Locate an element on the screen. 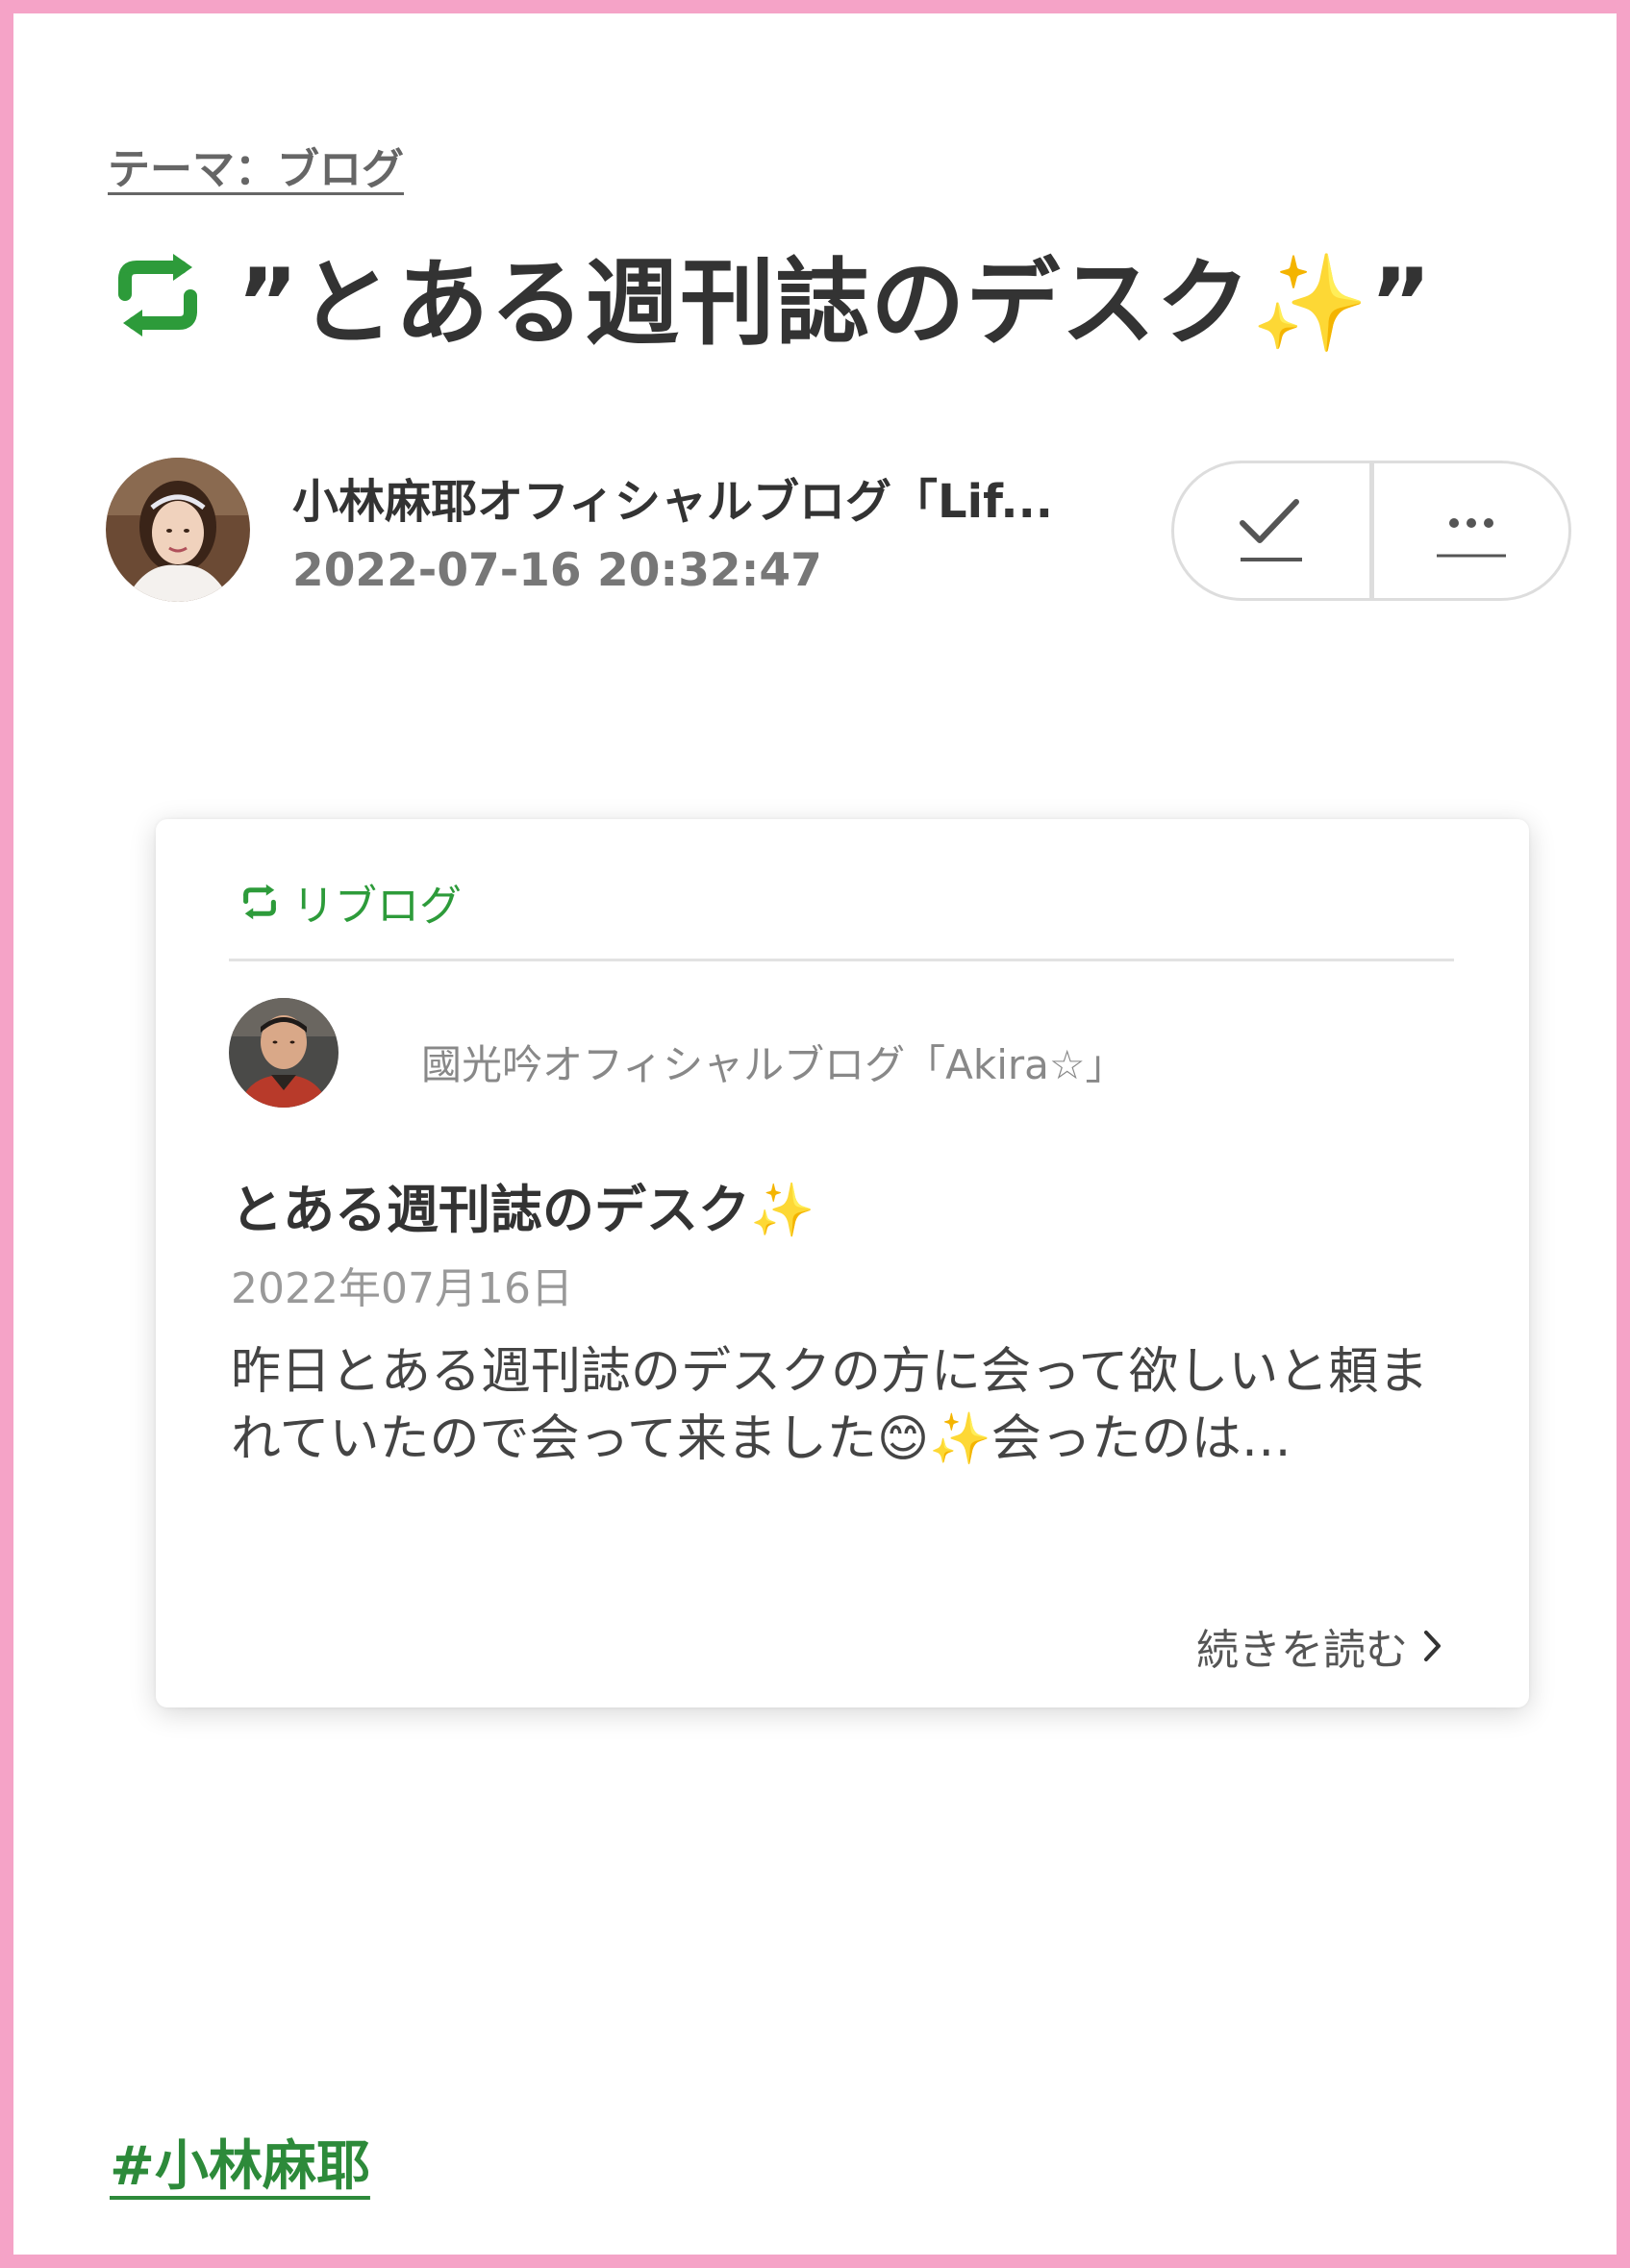  more-button is located at coordinates (1468, 530).